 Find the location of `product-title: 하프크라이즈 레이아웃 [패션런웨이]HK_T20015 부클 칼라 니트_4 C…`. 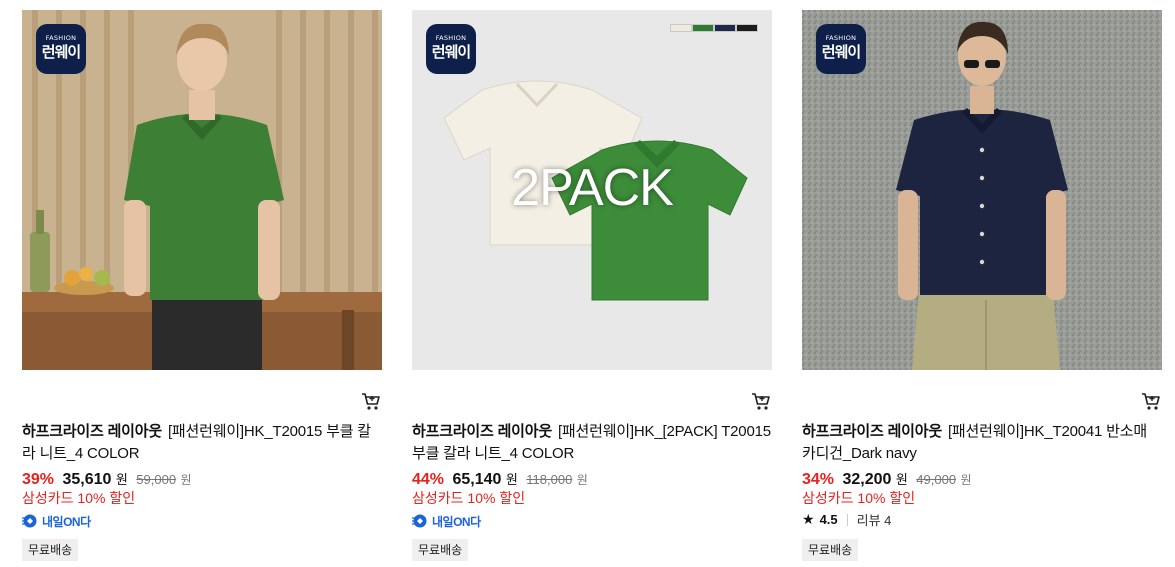

product-title: 하프크라이즈 레이아웃 [패션런웨이]HK_T20015 부클 칼라 니트_4 C… is located at coordinates (202, 443).